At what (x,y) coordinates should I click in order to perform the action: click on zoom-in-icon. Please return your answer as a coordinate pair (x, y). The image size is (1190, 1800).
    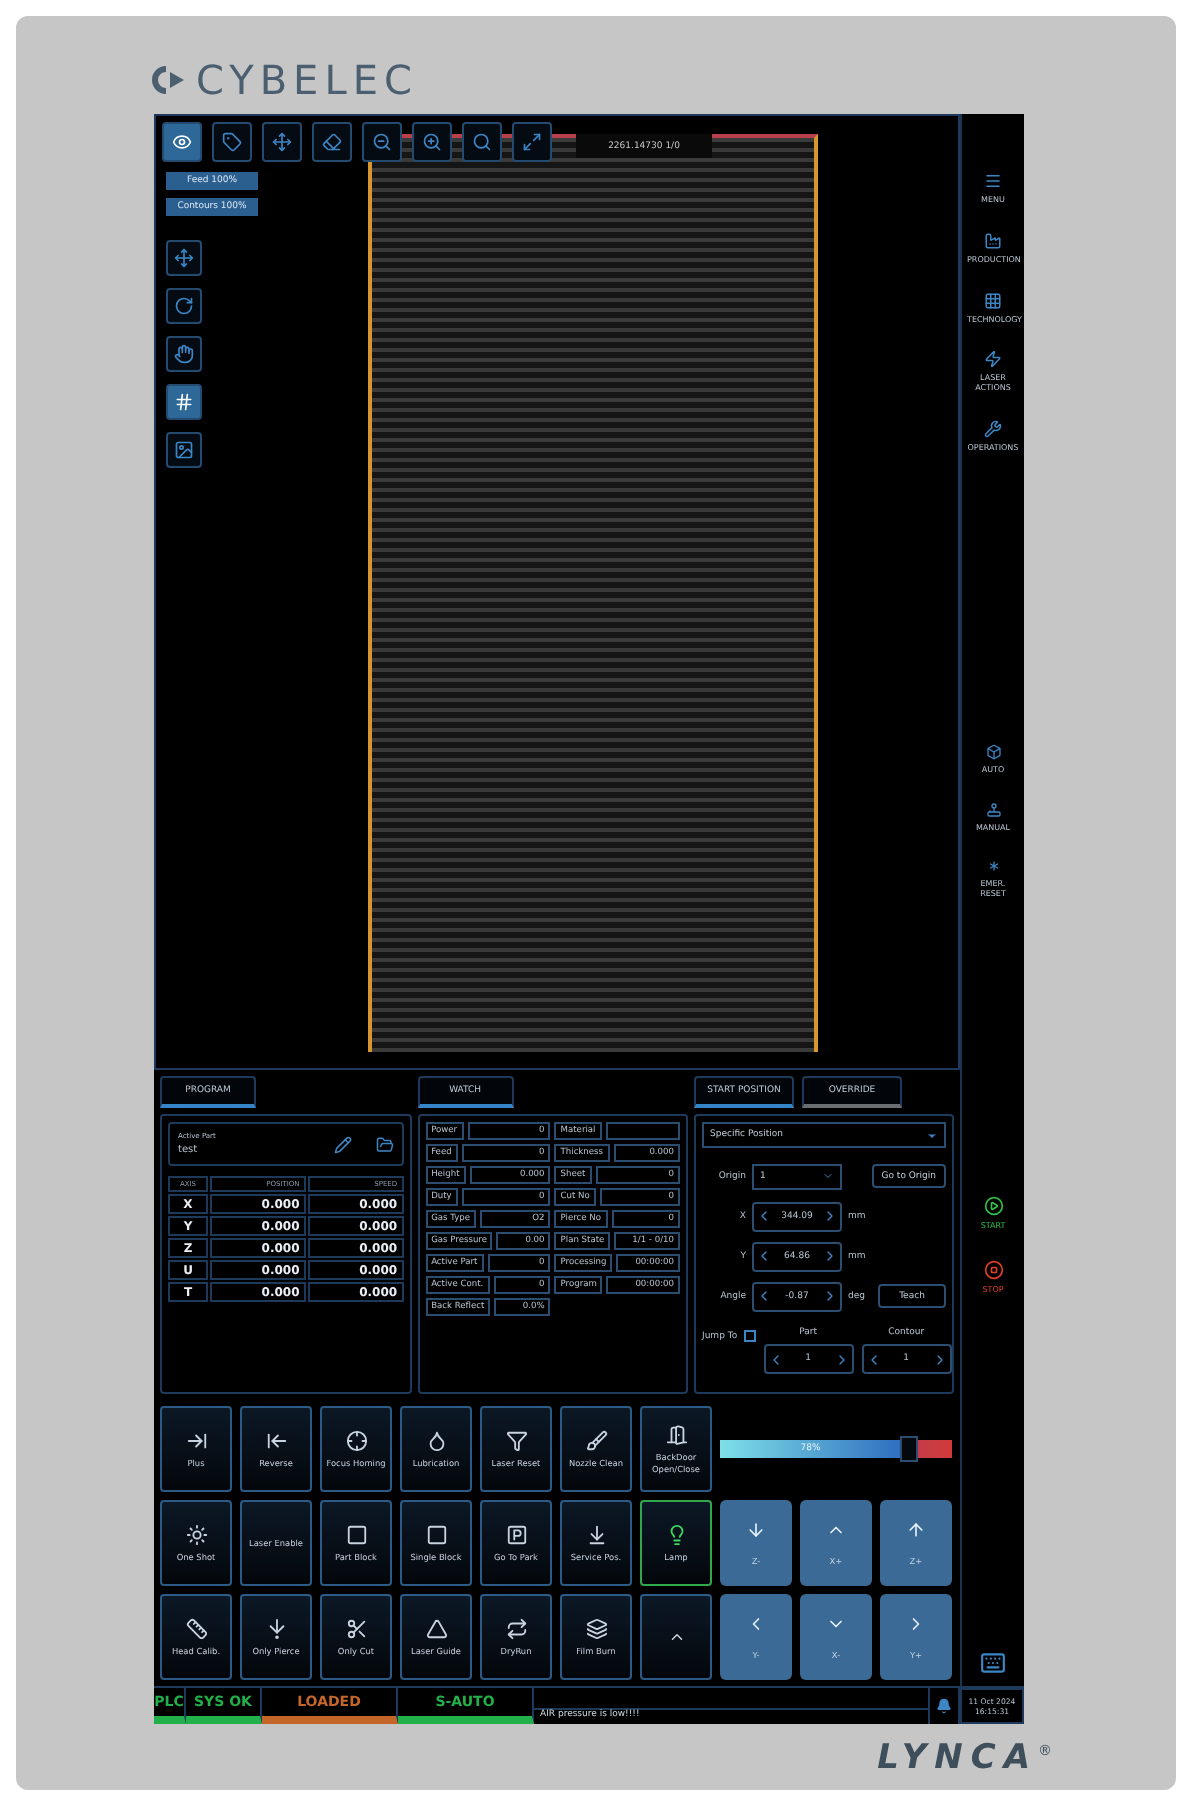
    Looking at the image, I should click on (432, 142).